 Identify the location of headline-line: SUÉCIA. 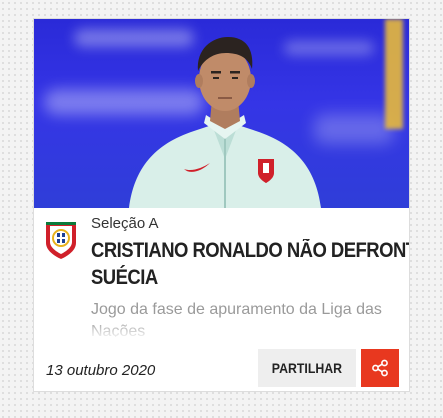
(223, 277).